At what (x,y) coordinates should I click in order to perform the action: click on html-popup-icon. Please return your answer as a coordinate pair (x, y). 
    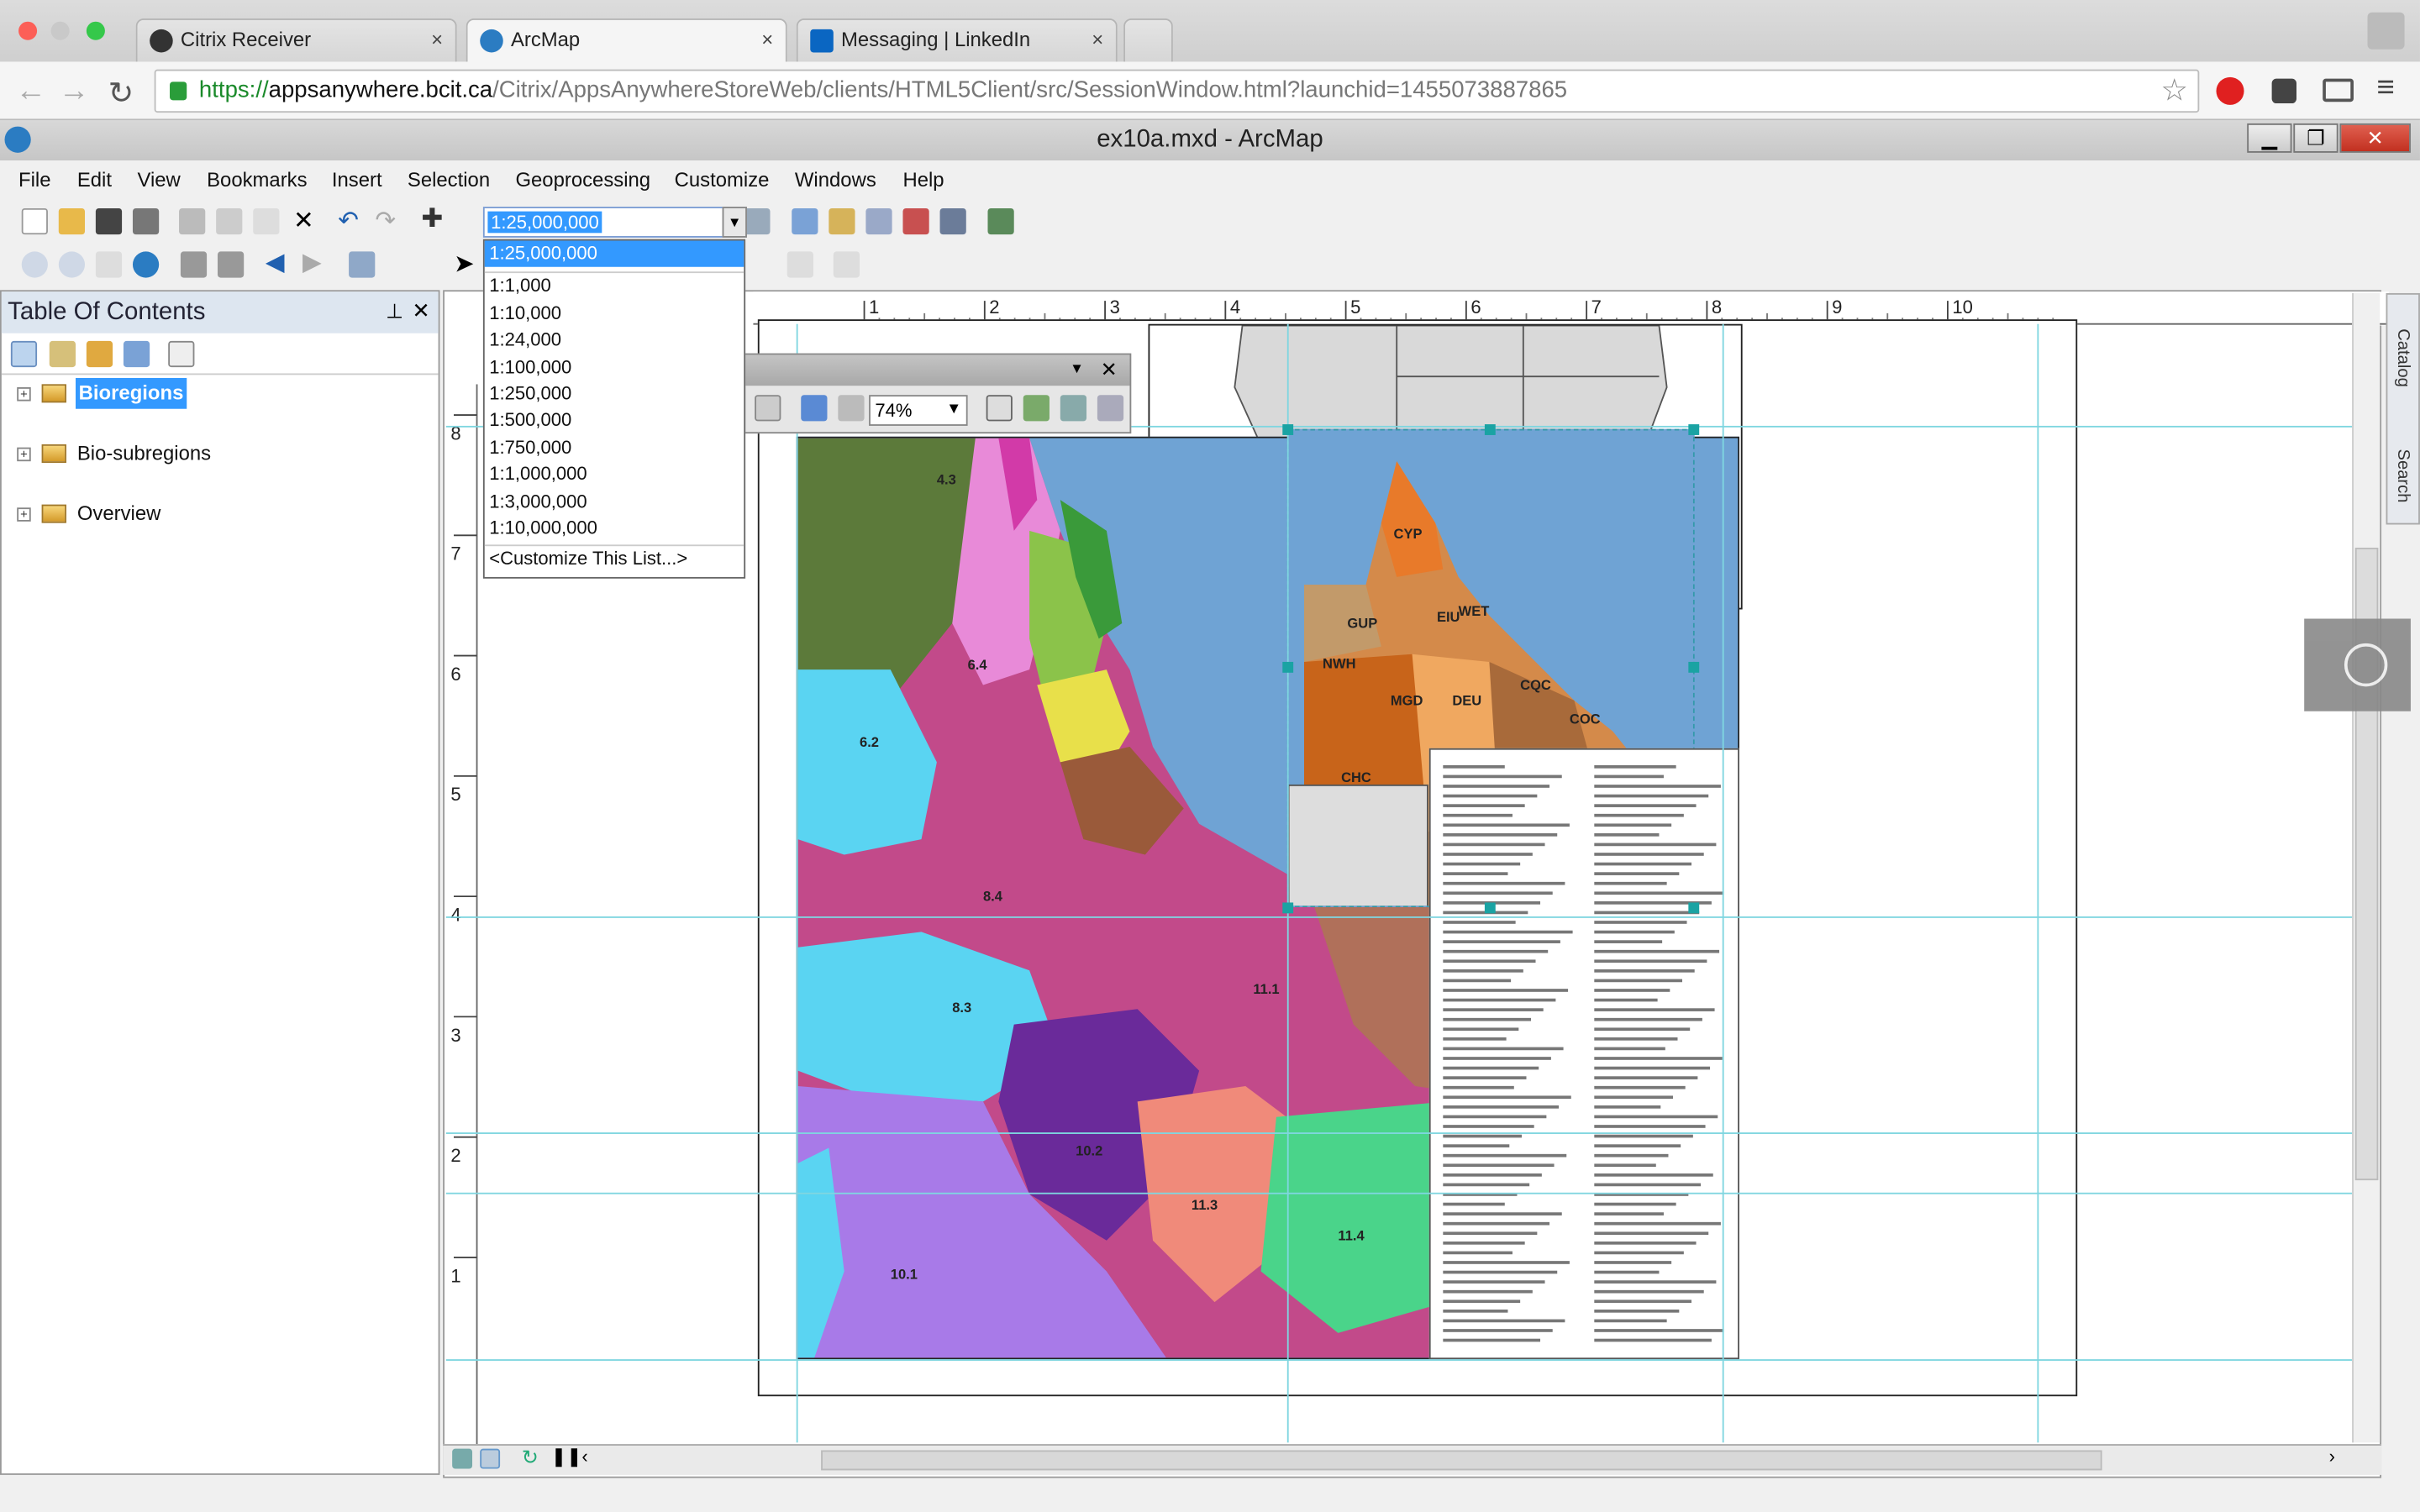
    Looking at the image, I should click on (799, 264).